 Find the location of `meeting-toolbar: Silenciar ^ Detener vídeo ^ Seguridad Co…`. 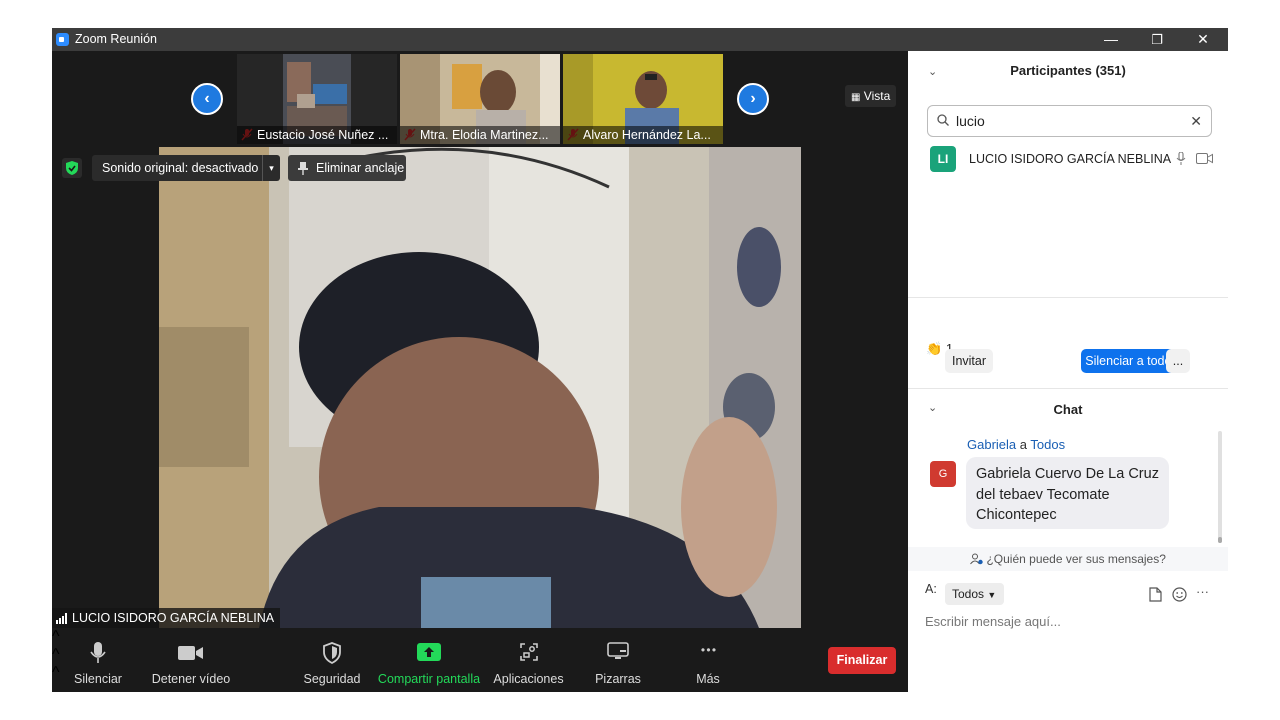

meeting-toolbar: Silenciar ^ Detener vídeo ^ Seguridad Co… is located at coordinates (480, 660).